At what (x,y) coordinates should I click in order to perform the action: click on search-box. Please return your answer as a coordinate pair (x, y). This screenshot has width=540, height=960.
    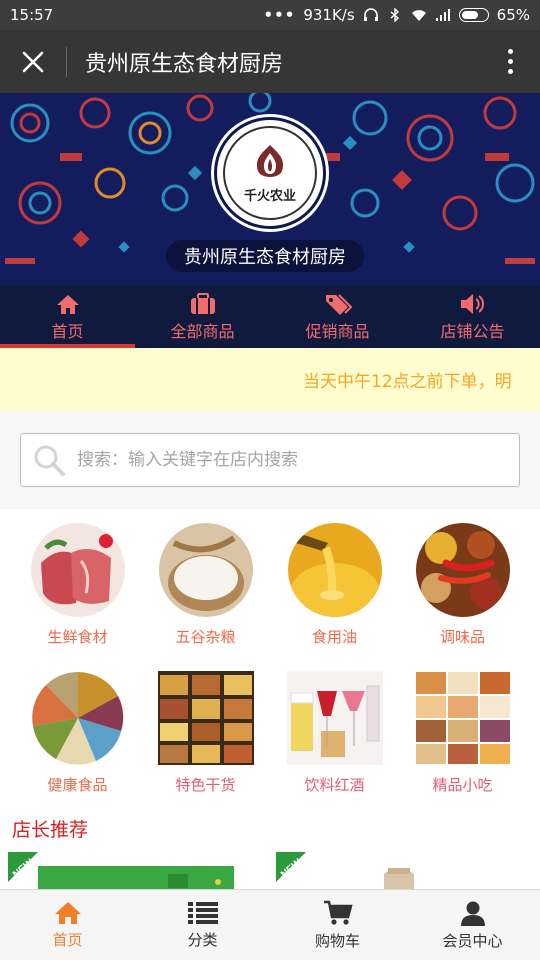
    Looking at the image, I should click on (270, 460).